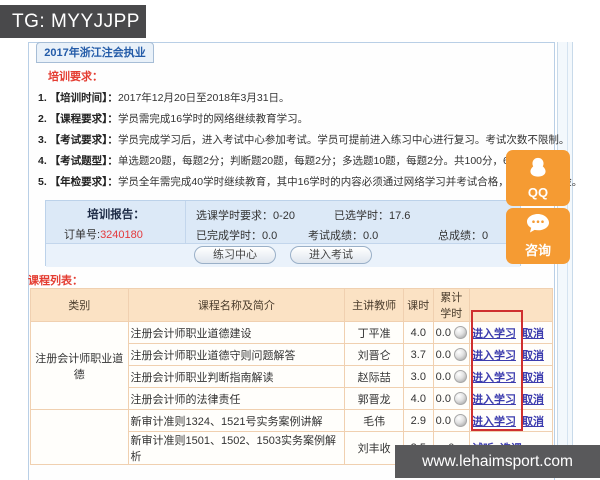 This screenshot has height=480, width=600. Describe the element at coordinates (374, 398) in the screenshot. I see `teacher-name: 郭晋龙` at that location.